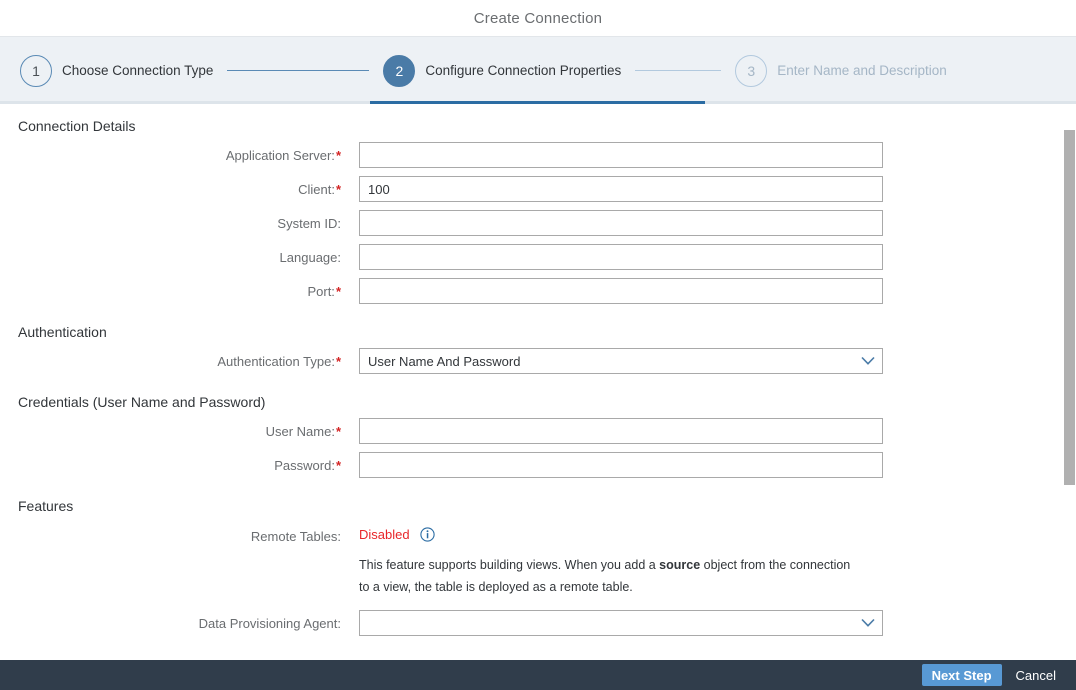 The image size is (1076, 690). I want to click on dialog-footer: Next Step Cancel, so click(538, 675).